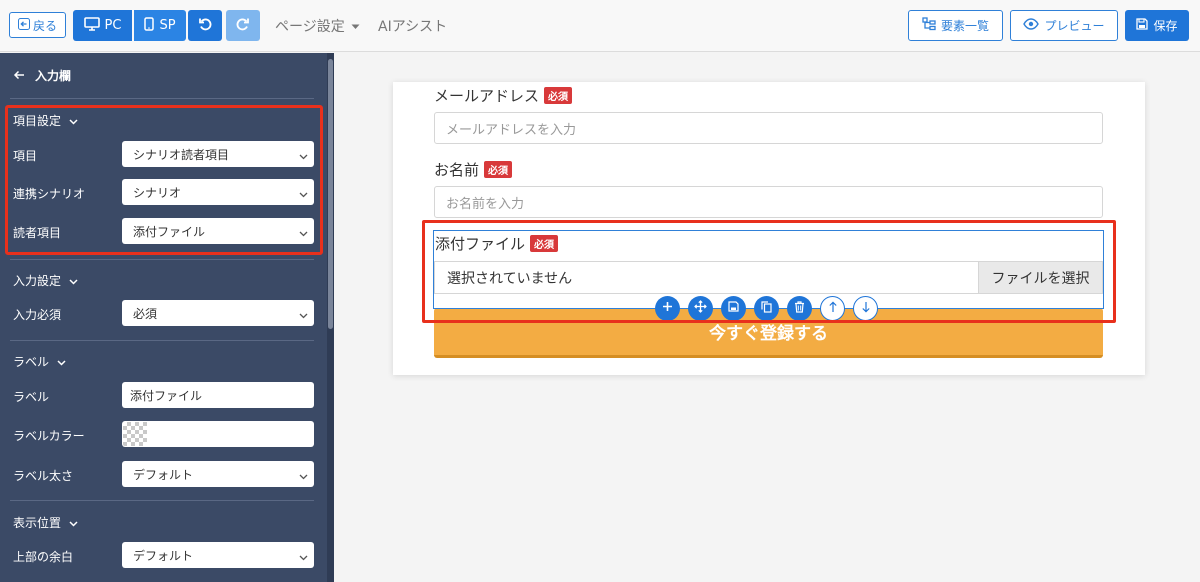 This screenshot has width=1200, height=582. What do you see at coordinates (768, 128) in the screenshot?
I see `email-input: メールアドレスを入力` at bounding box center [768, 128].